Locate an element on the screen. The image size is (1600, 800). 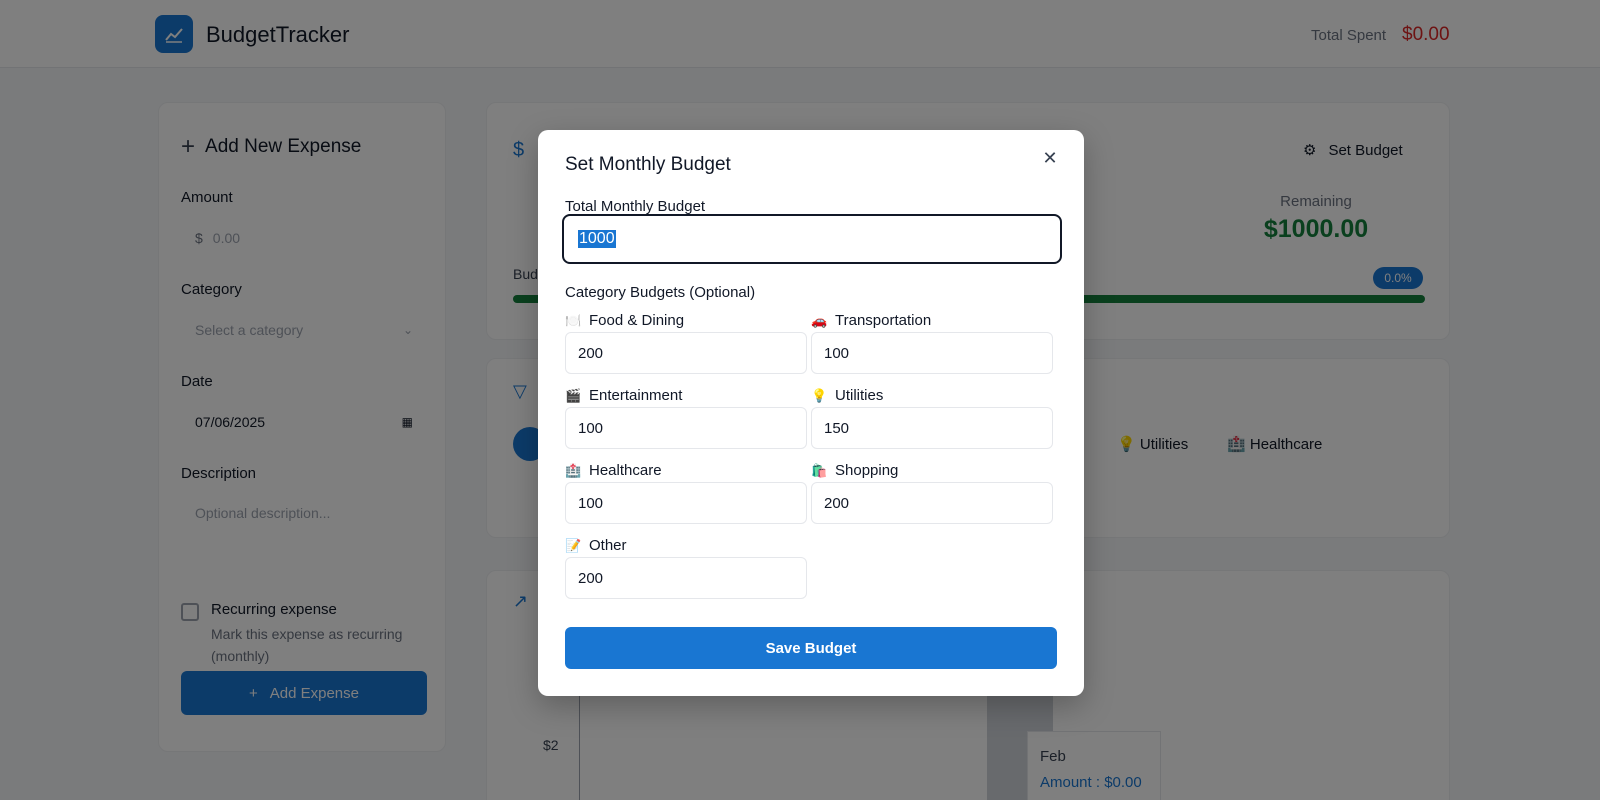
other-budget-input: 200 is located at coordinates (686, 578).